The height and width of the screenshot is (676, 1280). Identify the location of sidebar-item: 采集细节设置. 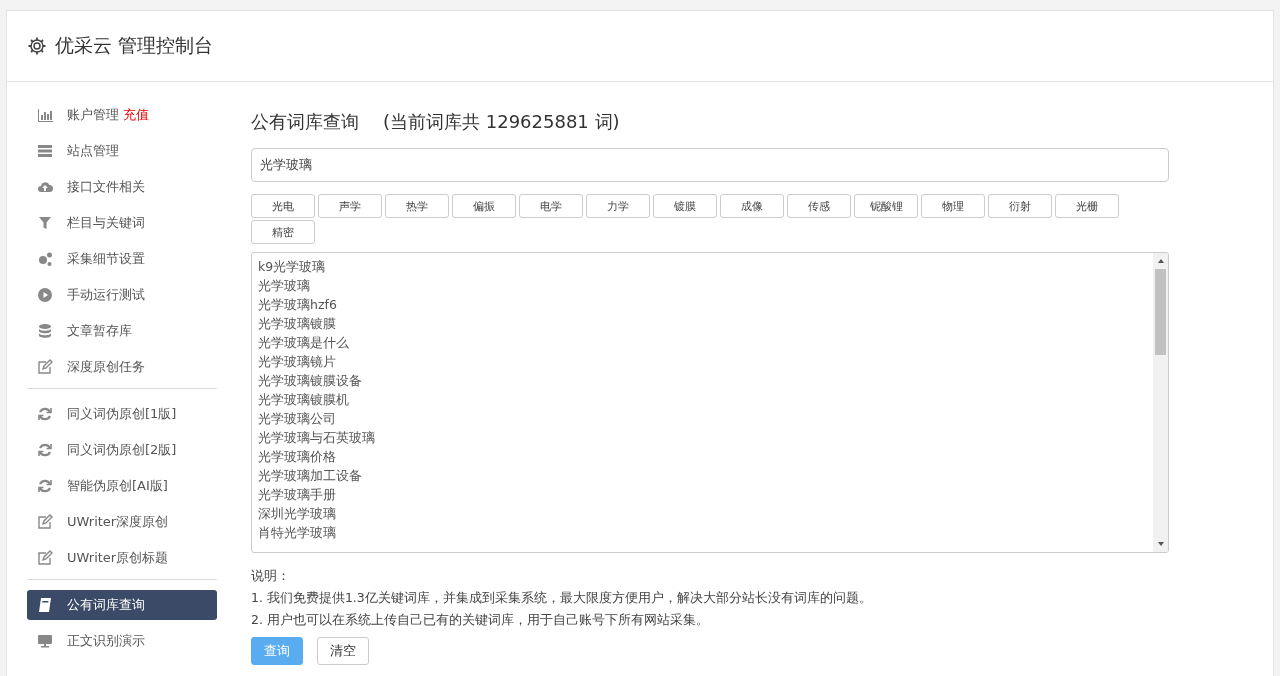
(122, 259).